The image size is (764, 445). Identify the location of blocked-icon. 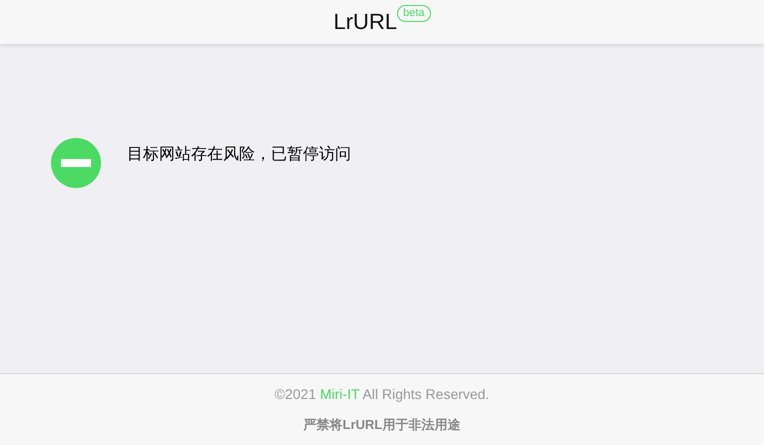
(76, 163).